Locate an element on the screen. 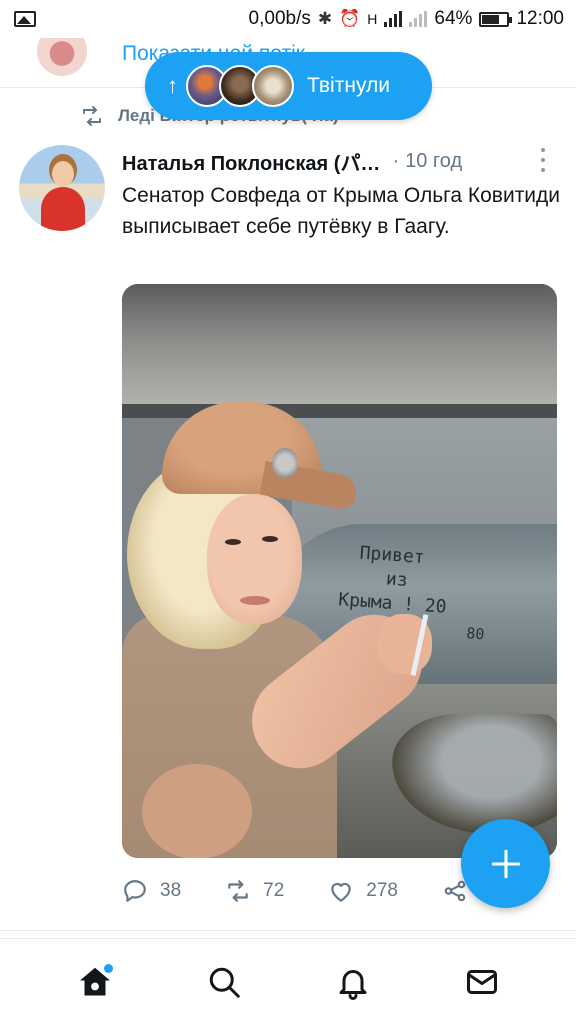 The image size is (576, 1024). clock: 12:00 is located at coordinates (540, 18).